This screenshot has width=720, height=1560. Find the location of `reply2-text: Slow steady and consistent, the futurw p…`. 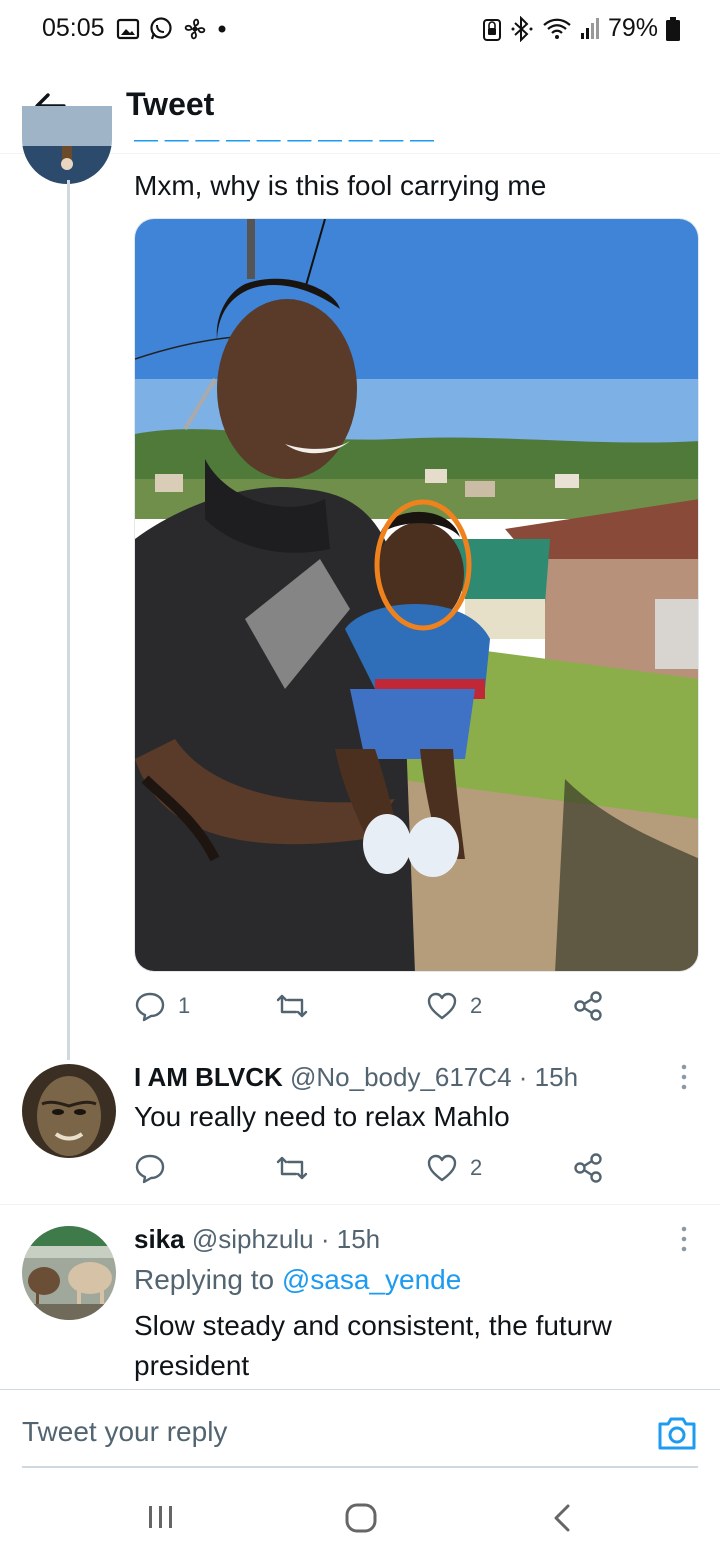

reply2-text: Slow steady and consistent, the futurw p… is located at coordinates (373, 1346).